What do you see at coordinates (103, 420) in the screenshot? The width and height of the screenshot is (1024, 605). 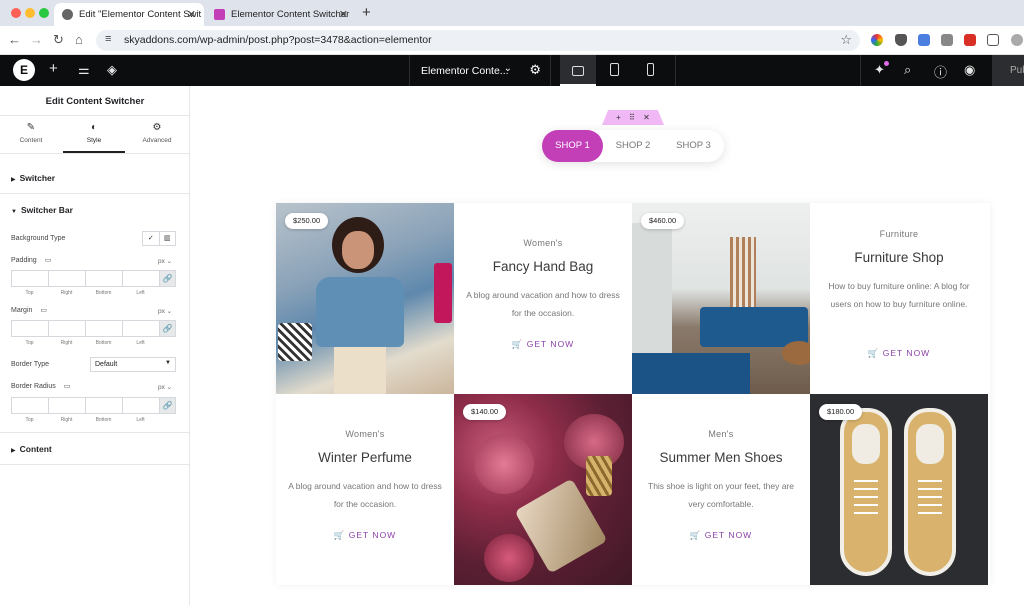 I see `dim-label: Bottom` at bounding box center [103, 420].